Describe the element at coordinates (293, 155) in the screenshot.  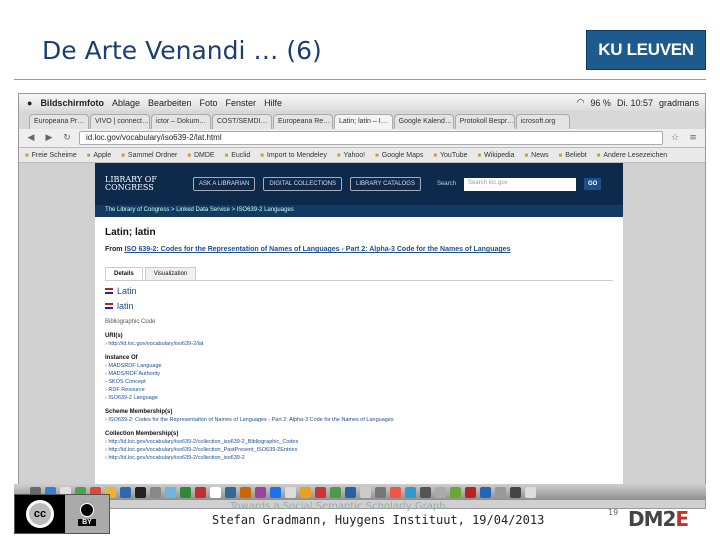
I see `bookmark: Import to Mendeley` at that location.